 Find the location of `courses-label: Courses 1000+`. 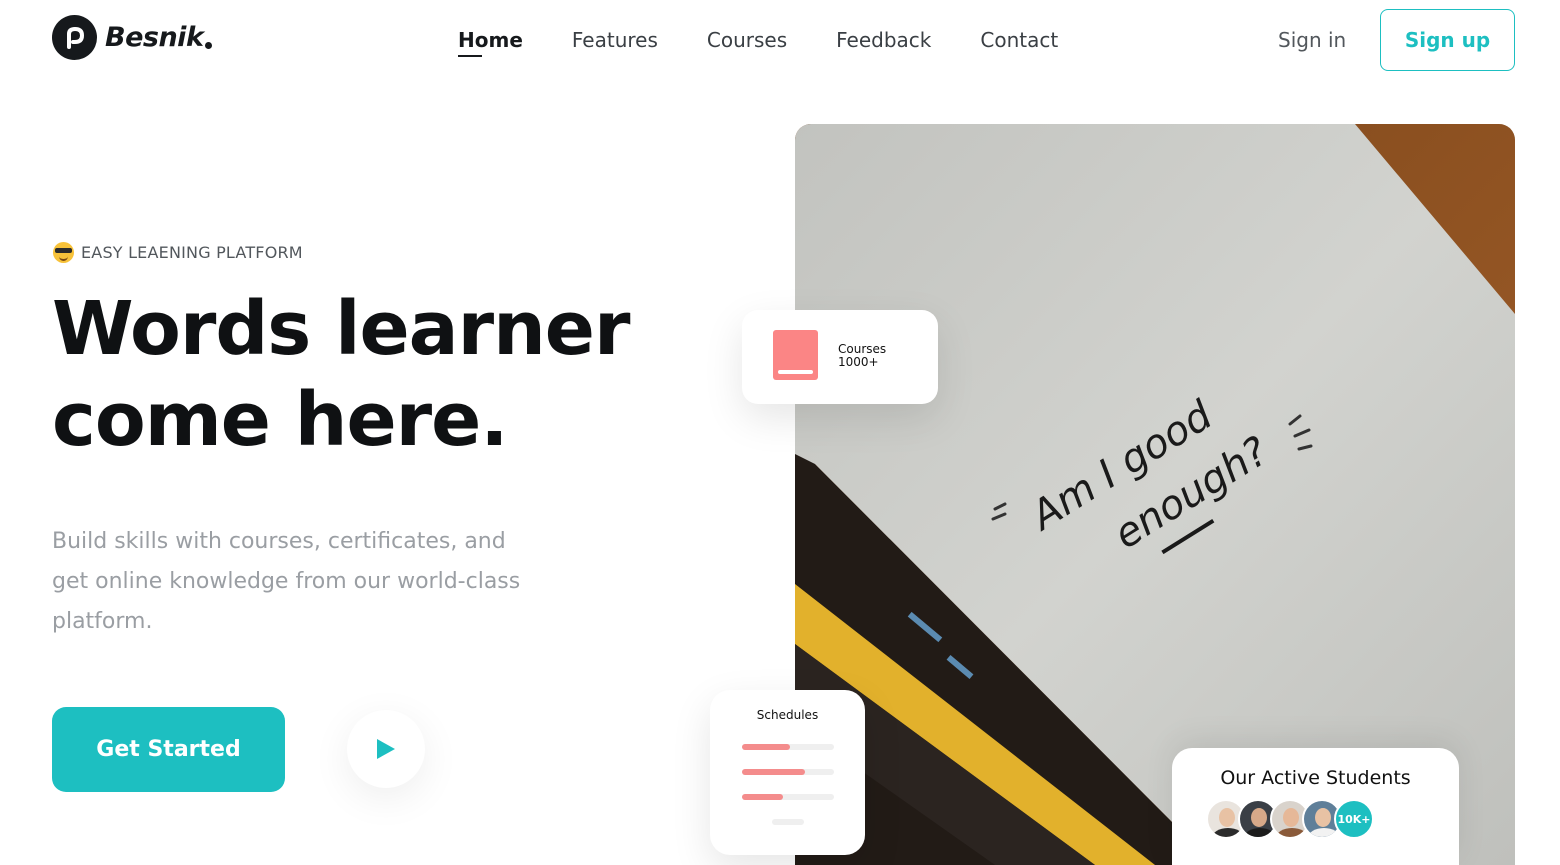

courses-label: Courses 1000+ is located at coordinates (862, 356).